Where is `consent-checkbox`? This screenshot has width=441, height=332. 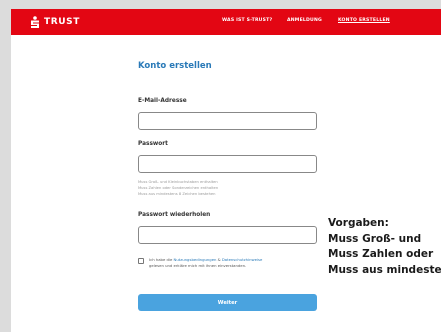
consent-checkbox is located at coordinates (141, 261).